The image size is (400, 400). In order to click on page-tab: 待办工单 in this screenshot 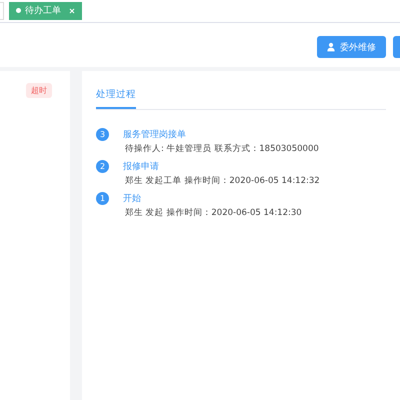, I will do `click(45, 11)`.